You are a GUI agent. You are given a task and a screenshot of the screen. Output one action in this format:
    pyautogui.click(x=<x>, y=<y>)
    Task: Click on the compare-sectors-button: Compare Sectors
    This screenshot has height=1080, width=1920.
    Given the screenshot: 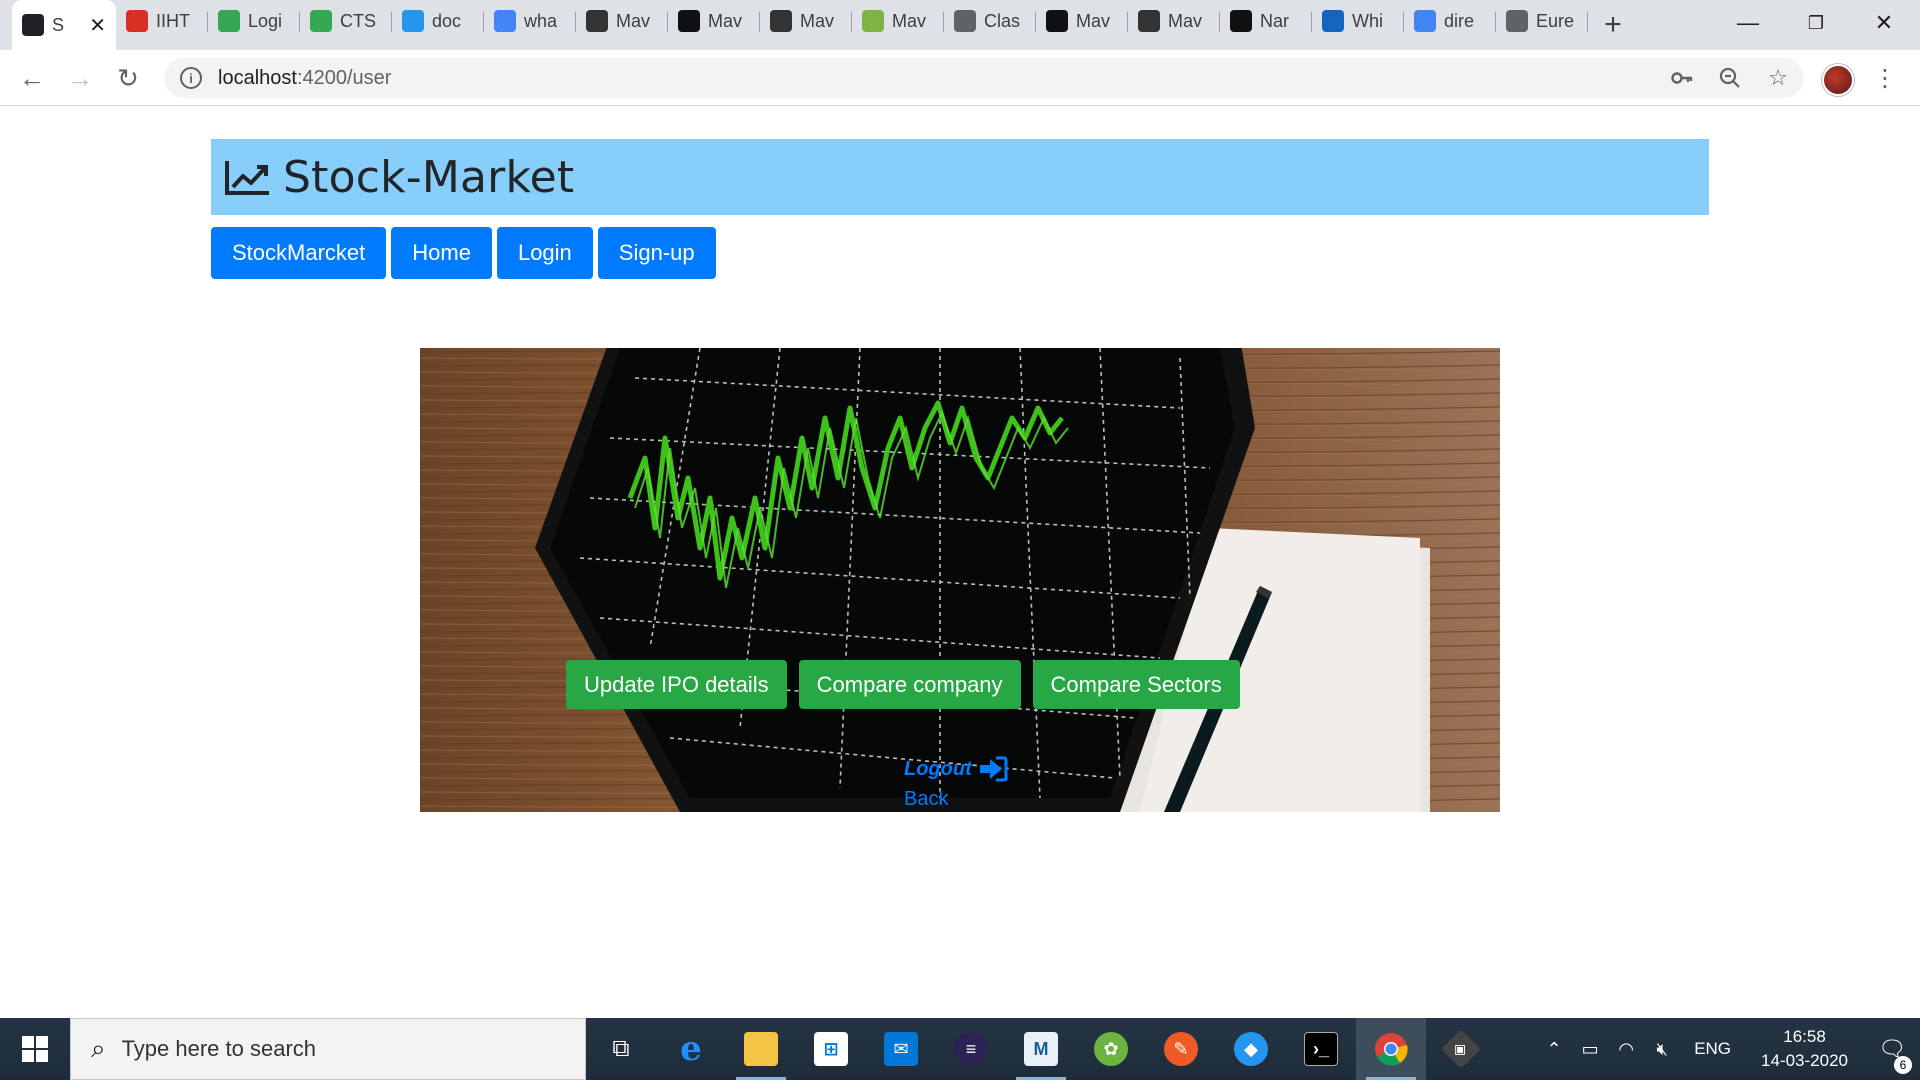 What is the action you would take?
    pyautogui.click(x=1136, y=684)
    